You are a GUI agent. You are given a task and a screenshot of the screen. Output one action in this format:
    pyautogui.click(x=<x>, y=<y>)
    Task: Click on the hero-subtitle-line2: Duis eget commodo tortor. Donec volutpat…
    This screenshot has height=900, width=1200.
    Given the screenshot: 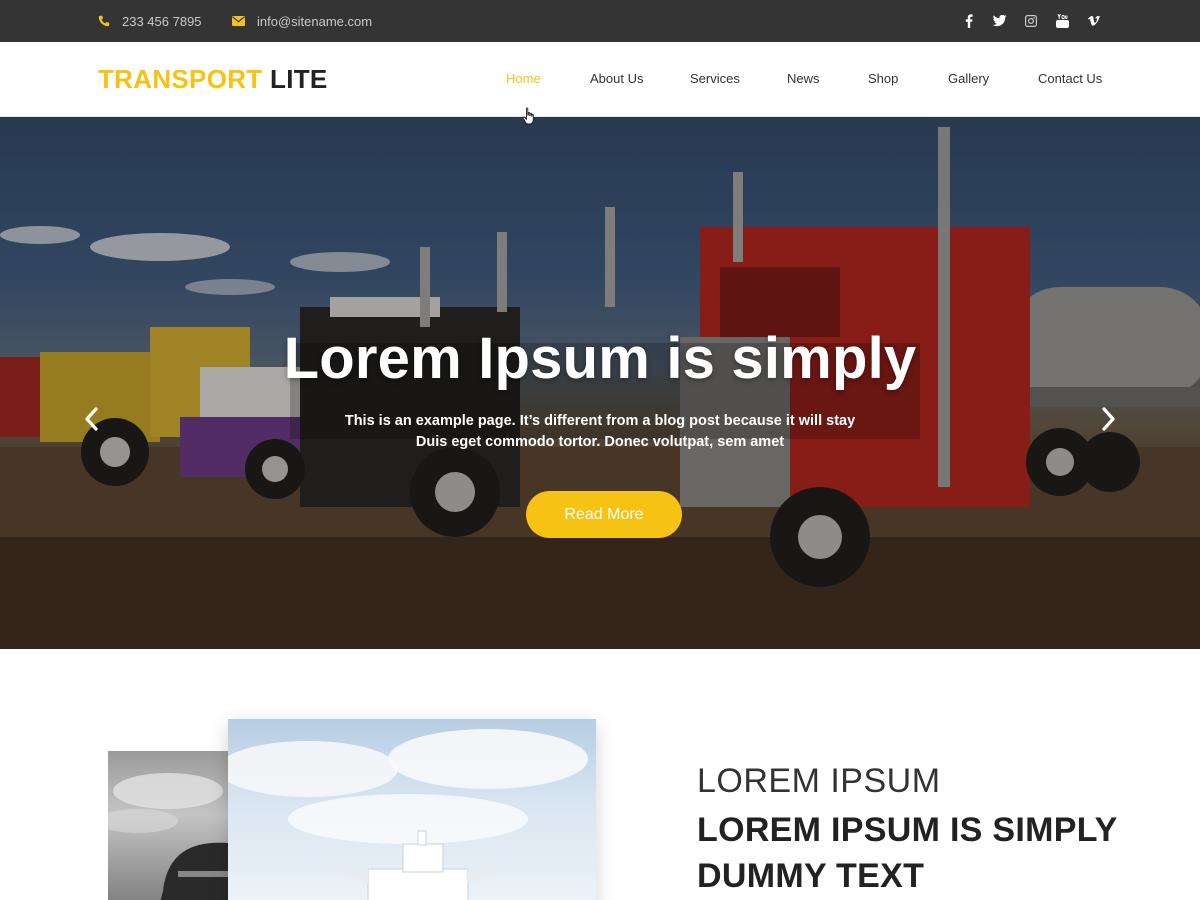 What is the action you would take?
    pyautogui.click(x=600, y=442)
    